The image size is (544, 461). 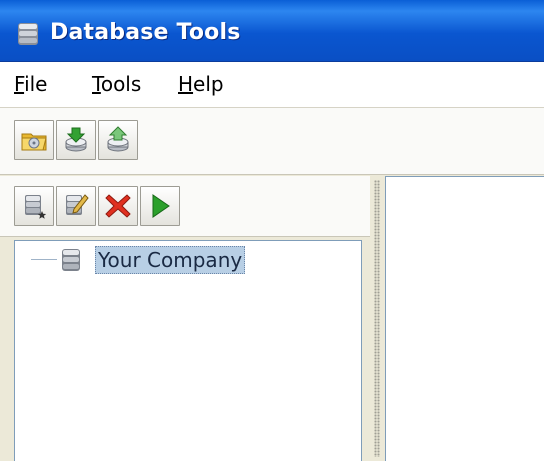 I want to click on import-icon, so click(x=76, y=139).